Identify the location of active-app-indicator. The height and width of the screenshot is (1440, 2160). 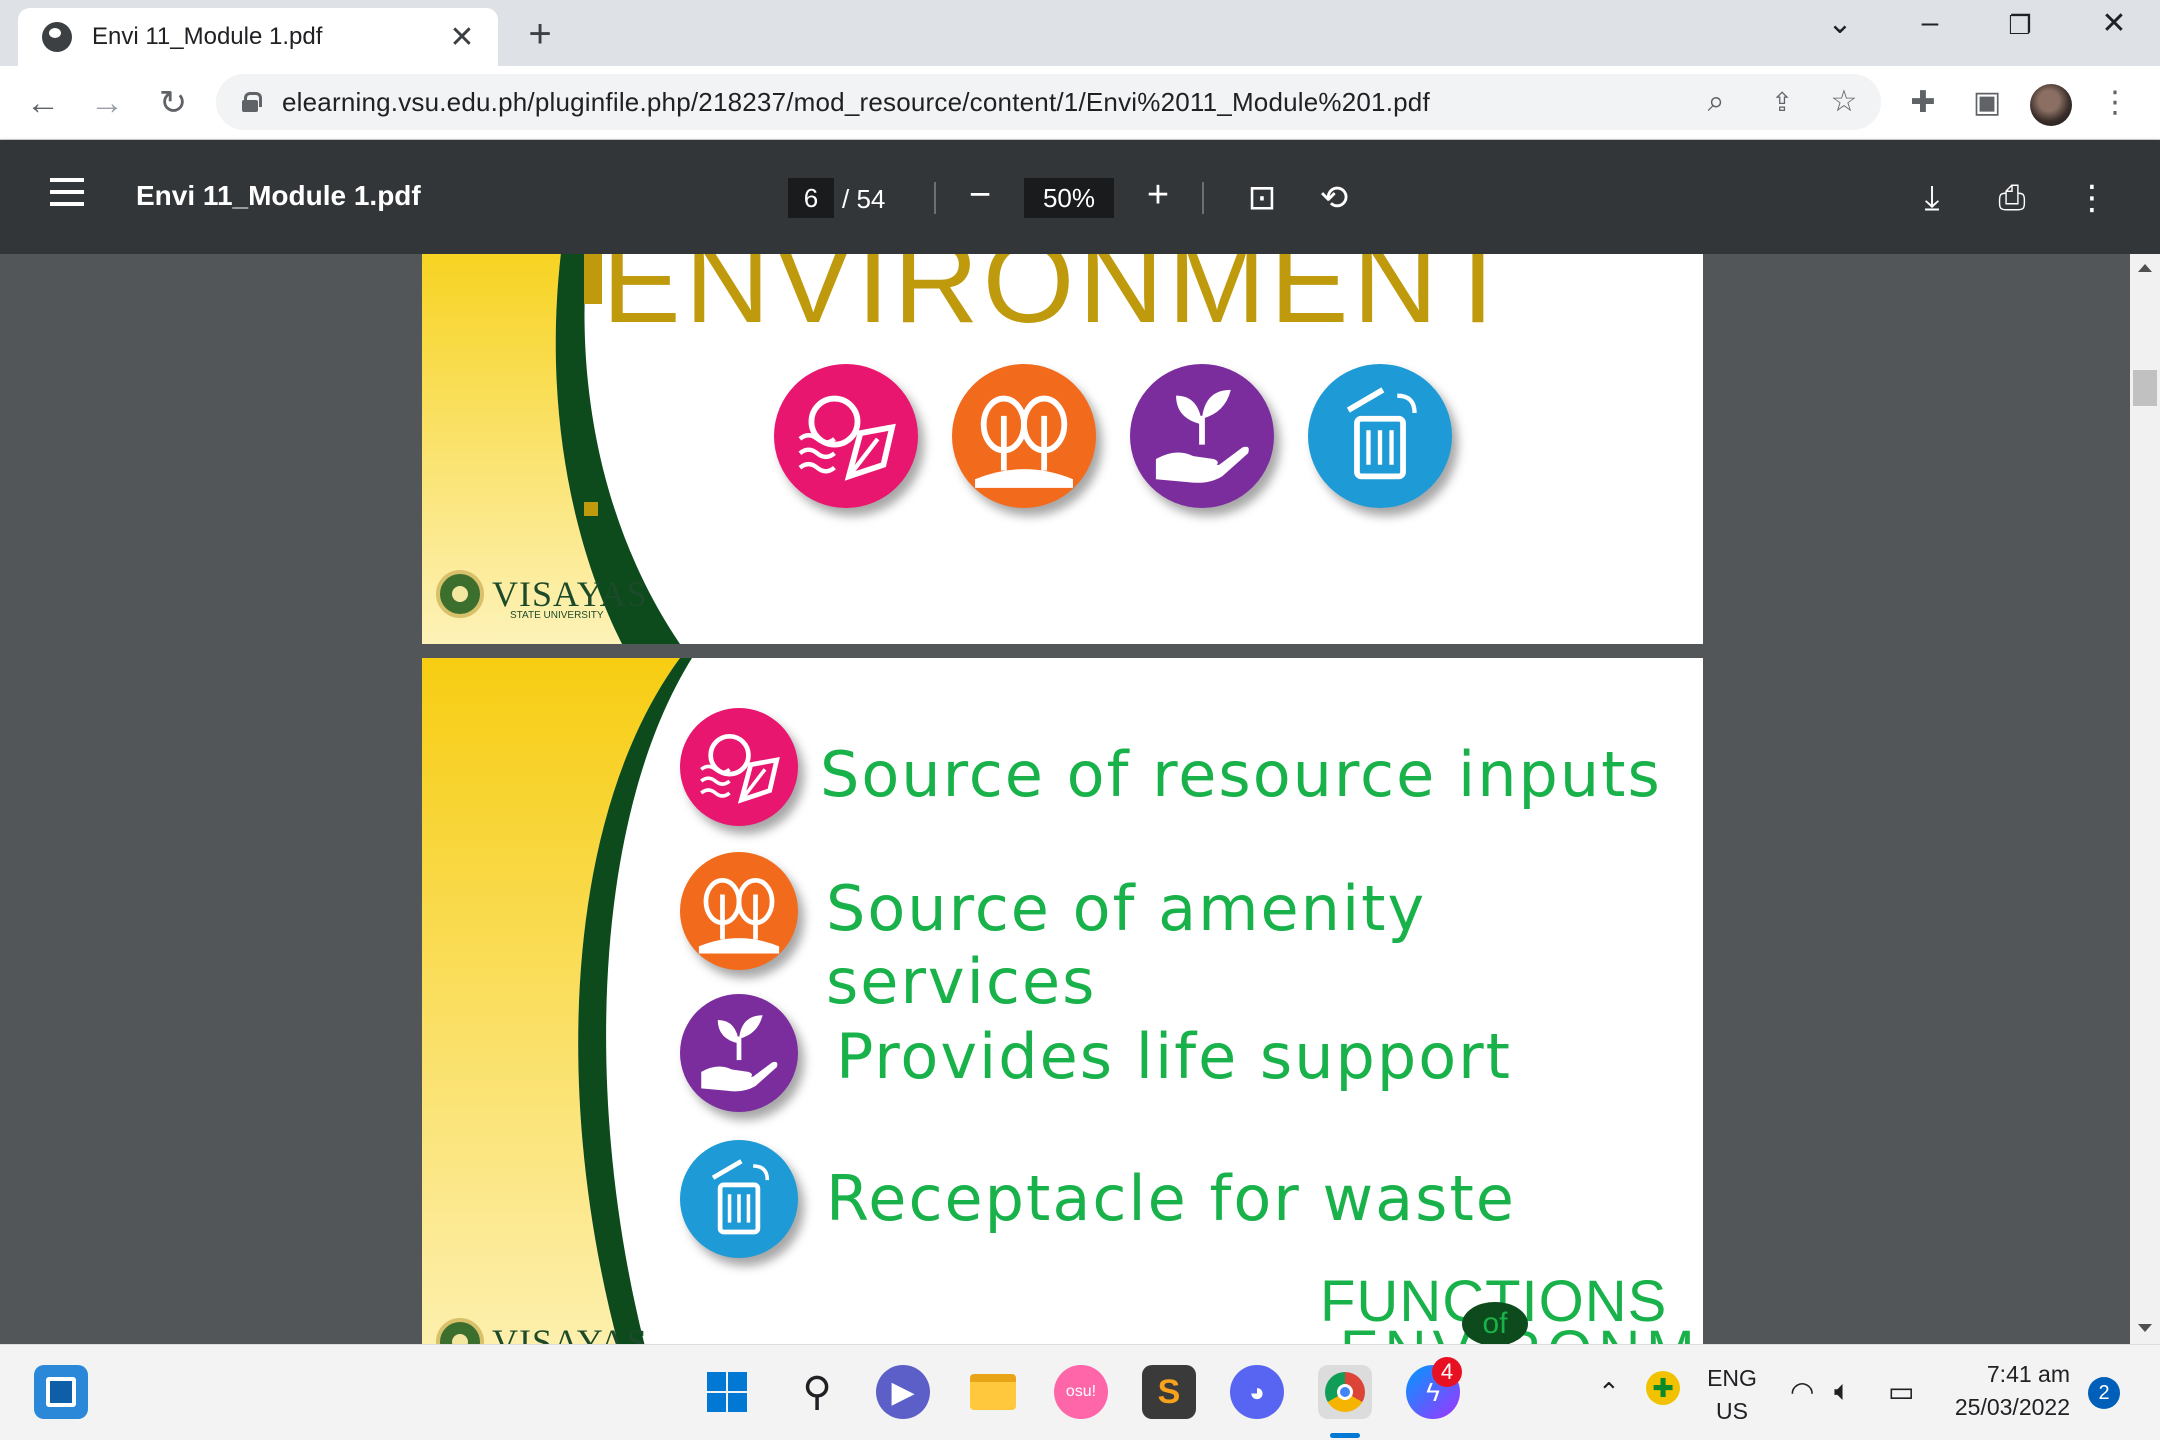
(1345, 1435).